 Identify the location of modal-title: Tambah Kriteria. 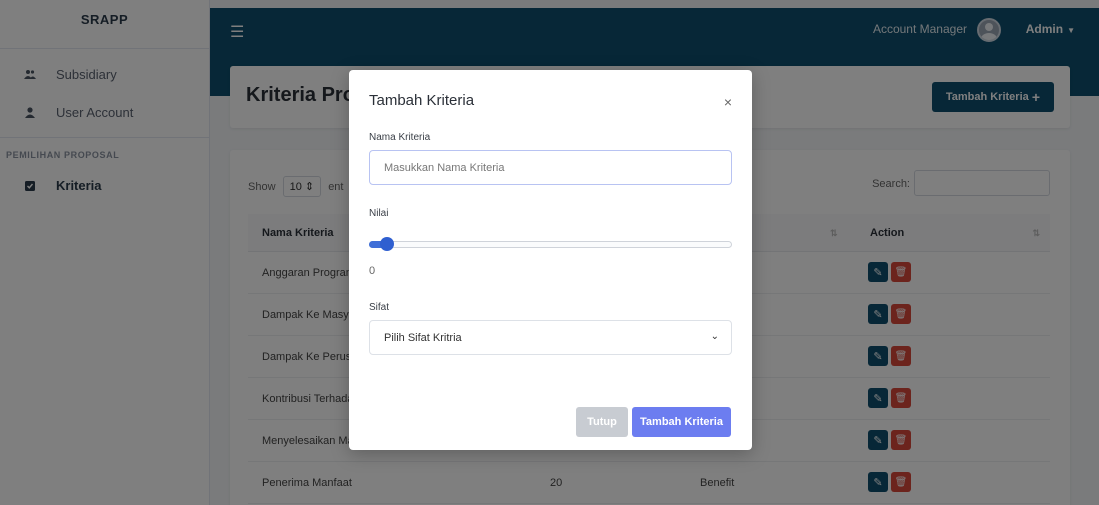
(422, 100).